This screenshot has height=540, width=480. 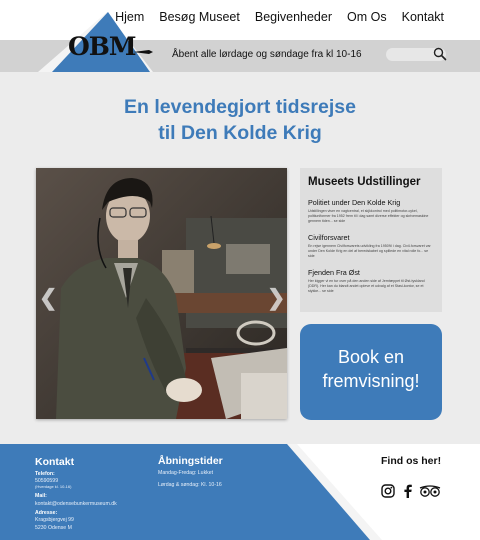 What do you see at coordinates (53, 528) in the screenshot?
I see `footer-address-2: 5230 Odense M` at bounding box center [53, 528].